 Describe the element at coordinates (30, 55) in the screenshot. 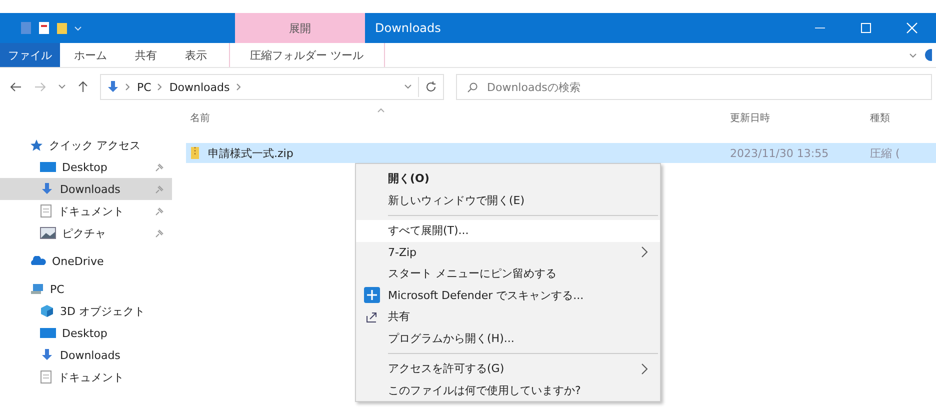

I see `ribbon-tab: ファイル` at that location.